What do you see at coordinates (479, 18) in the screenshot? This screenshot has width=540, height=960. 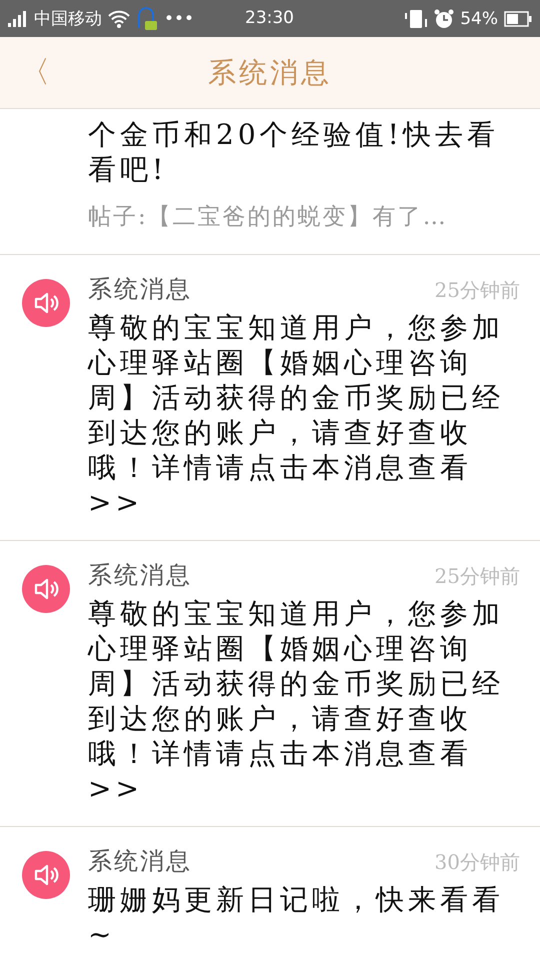 I see `battery-percent: 54%` at bounding box center [479, 18].